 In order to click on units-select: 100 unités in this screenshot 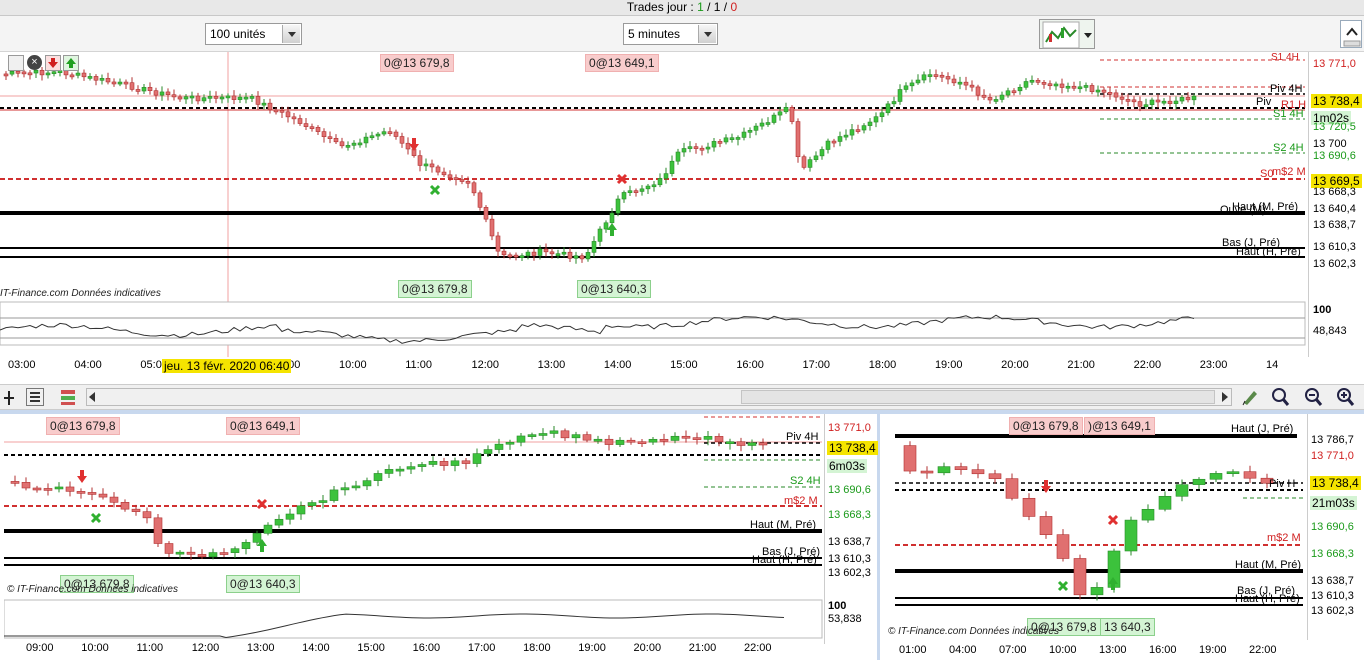, I will do `click(253, 34)`.